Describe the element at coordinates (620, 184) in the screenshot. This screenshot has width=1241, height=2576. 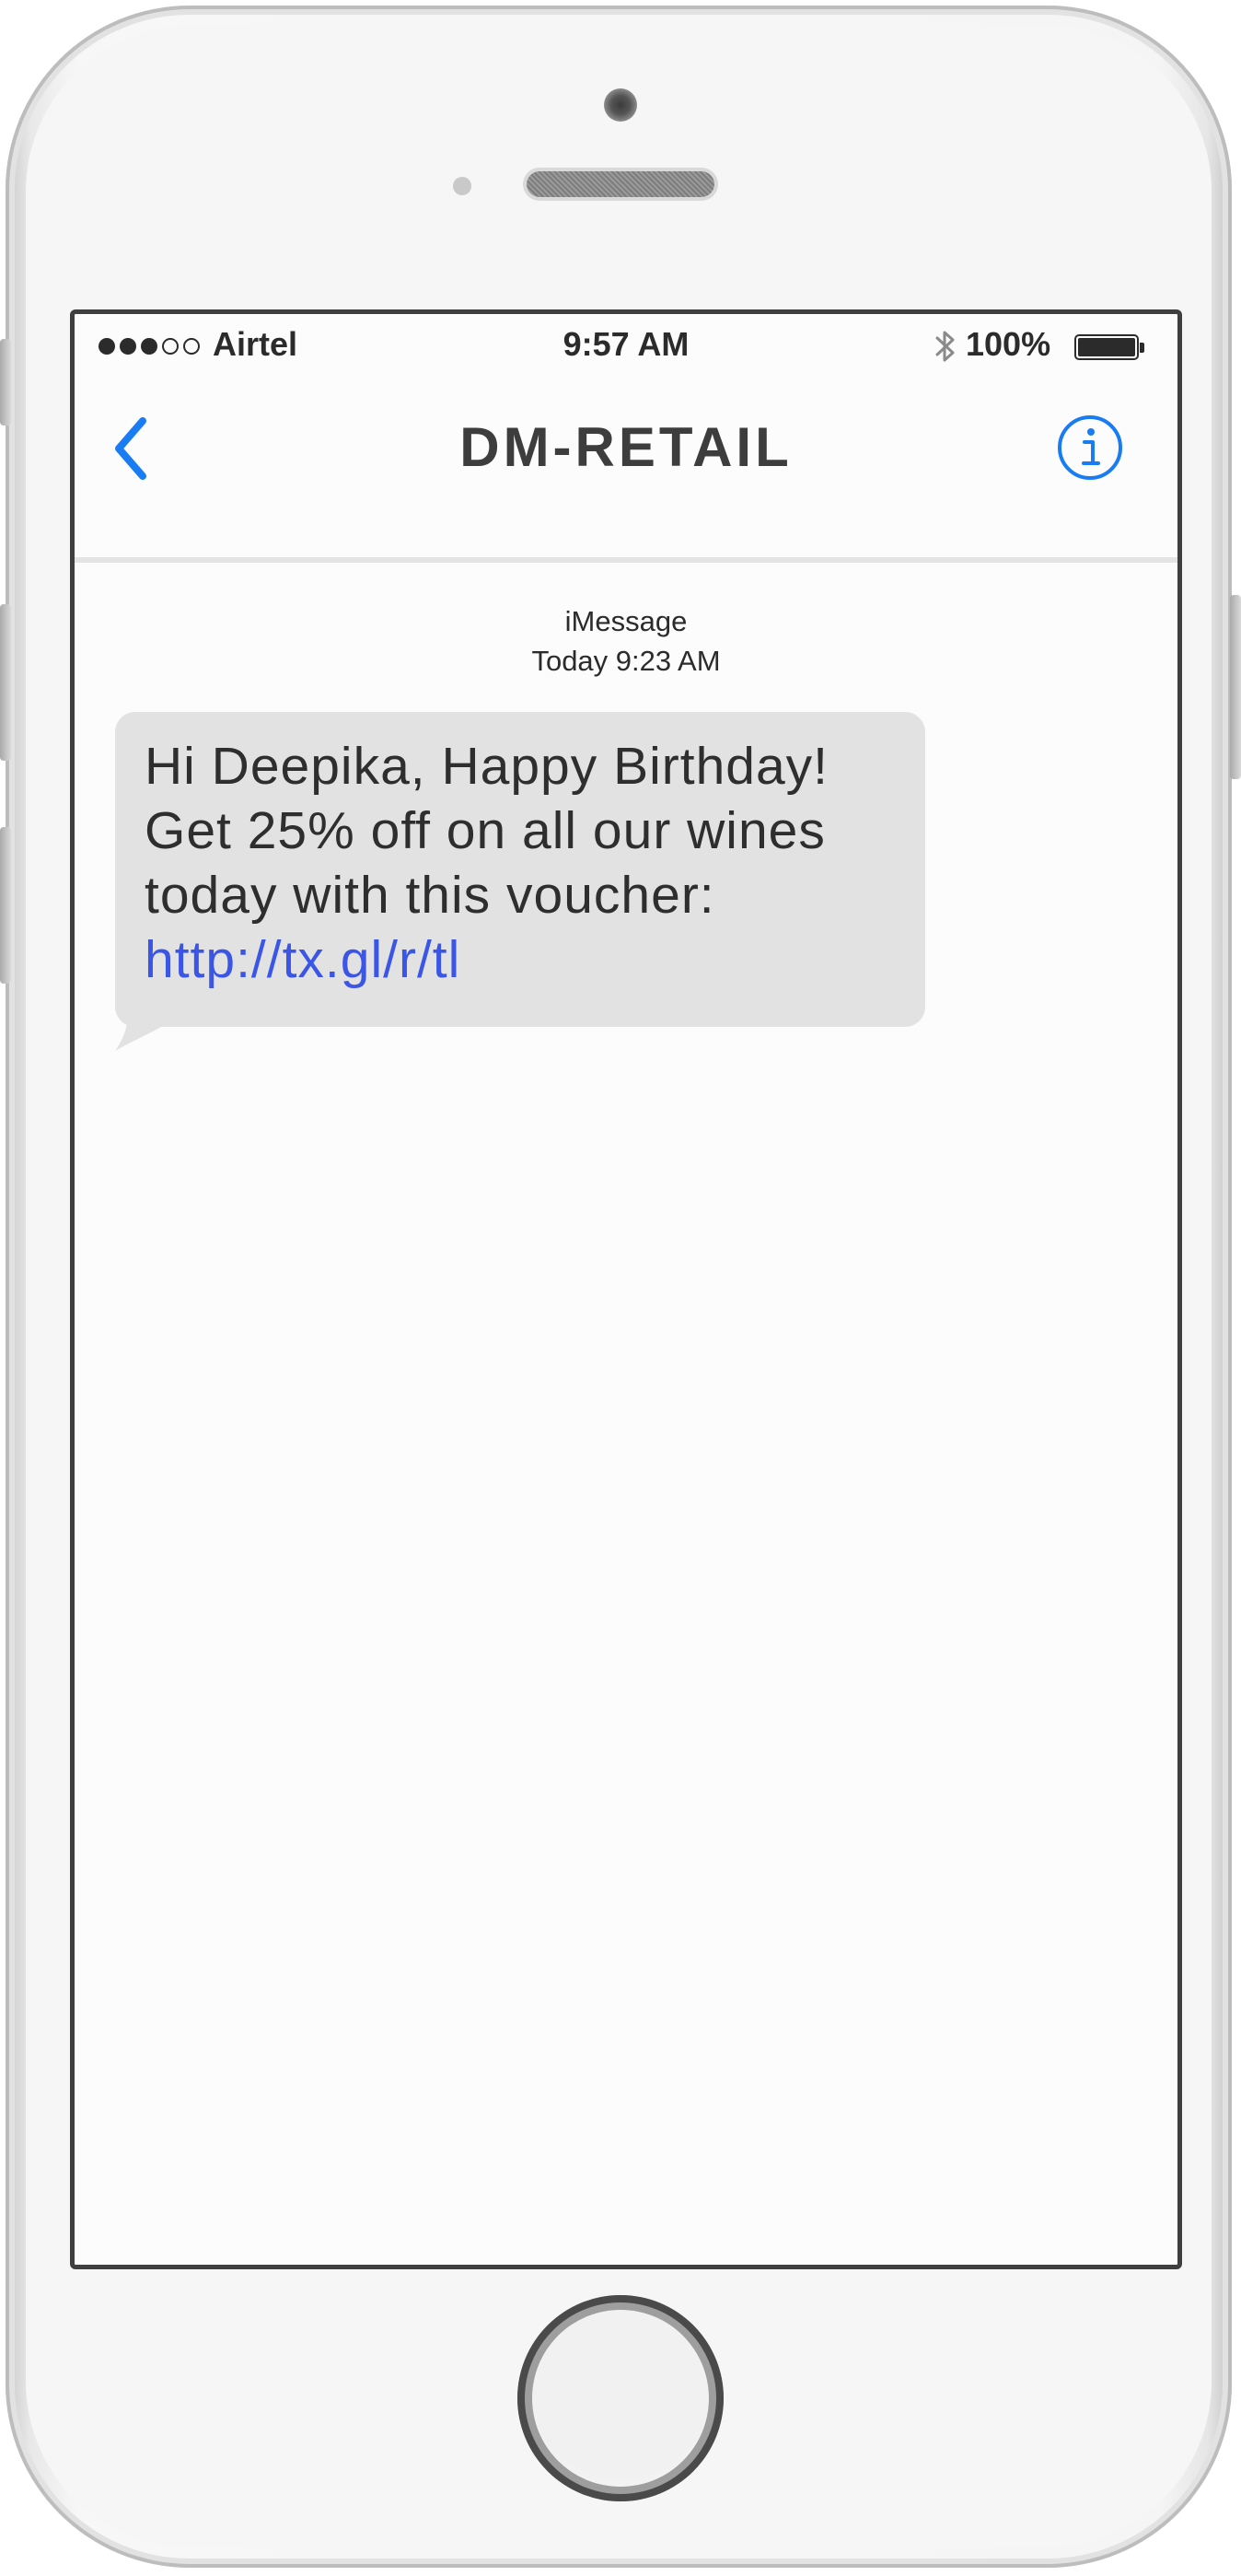
I see `earpiece-speaker` at that location.